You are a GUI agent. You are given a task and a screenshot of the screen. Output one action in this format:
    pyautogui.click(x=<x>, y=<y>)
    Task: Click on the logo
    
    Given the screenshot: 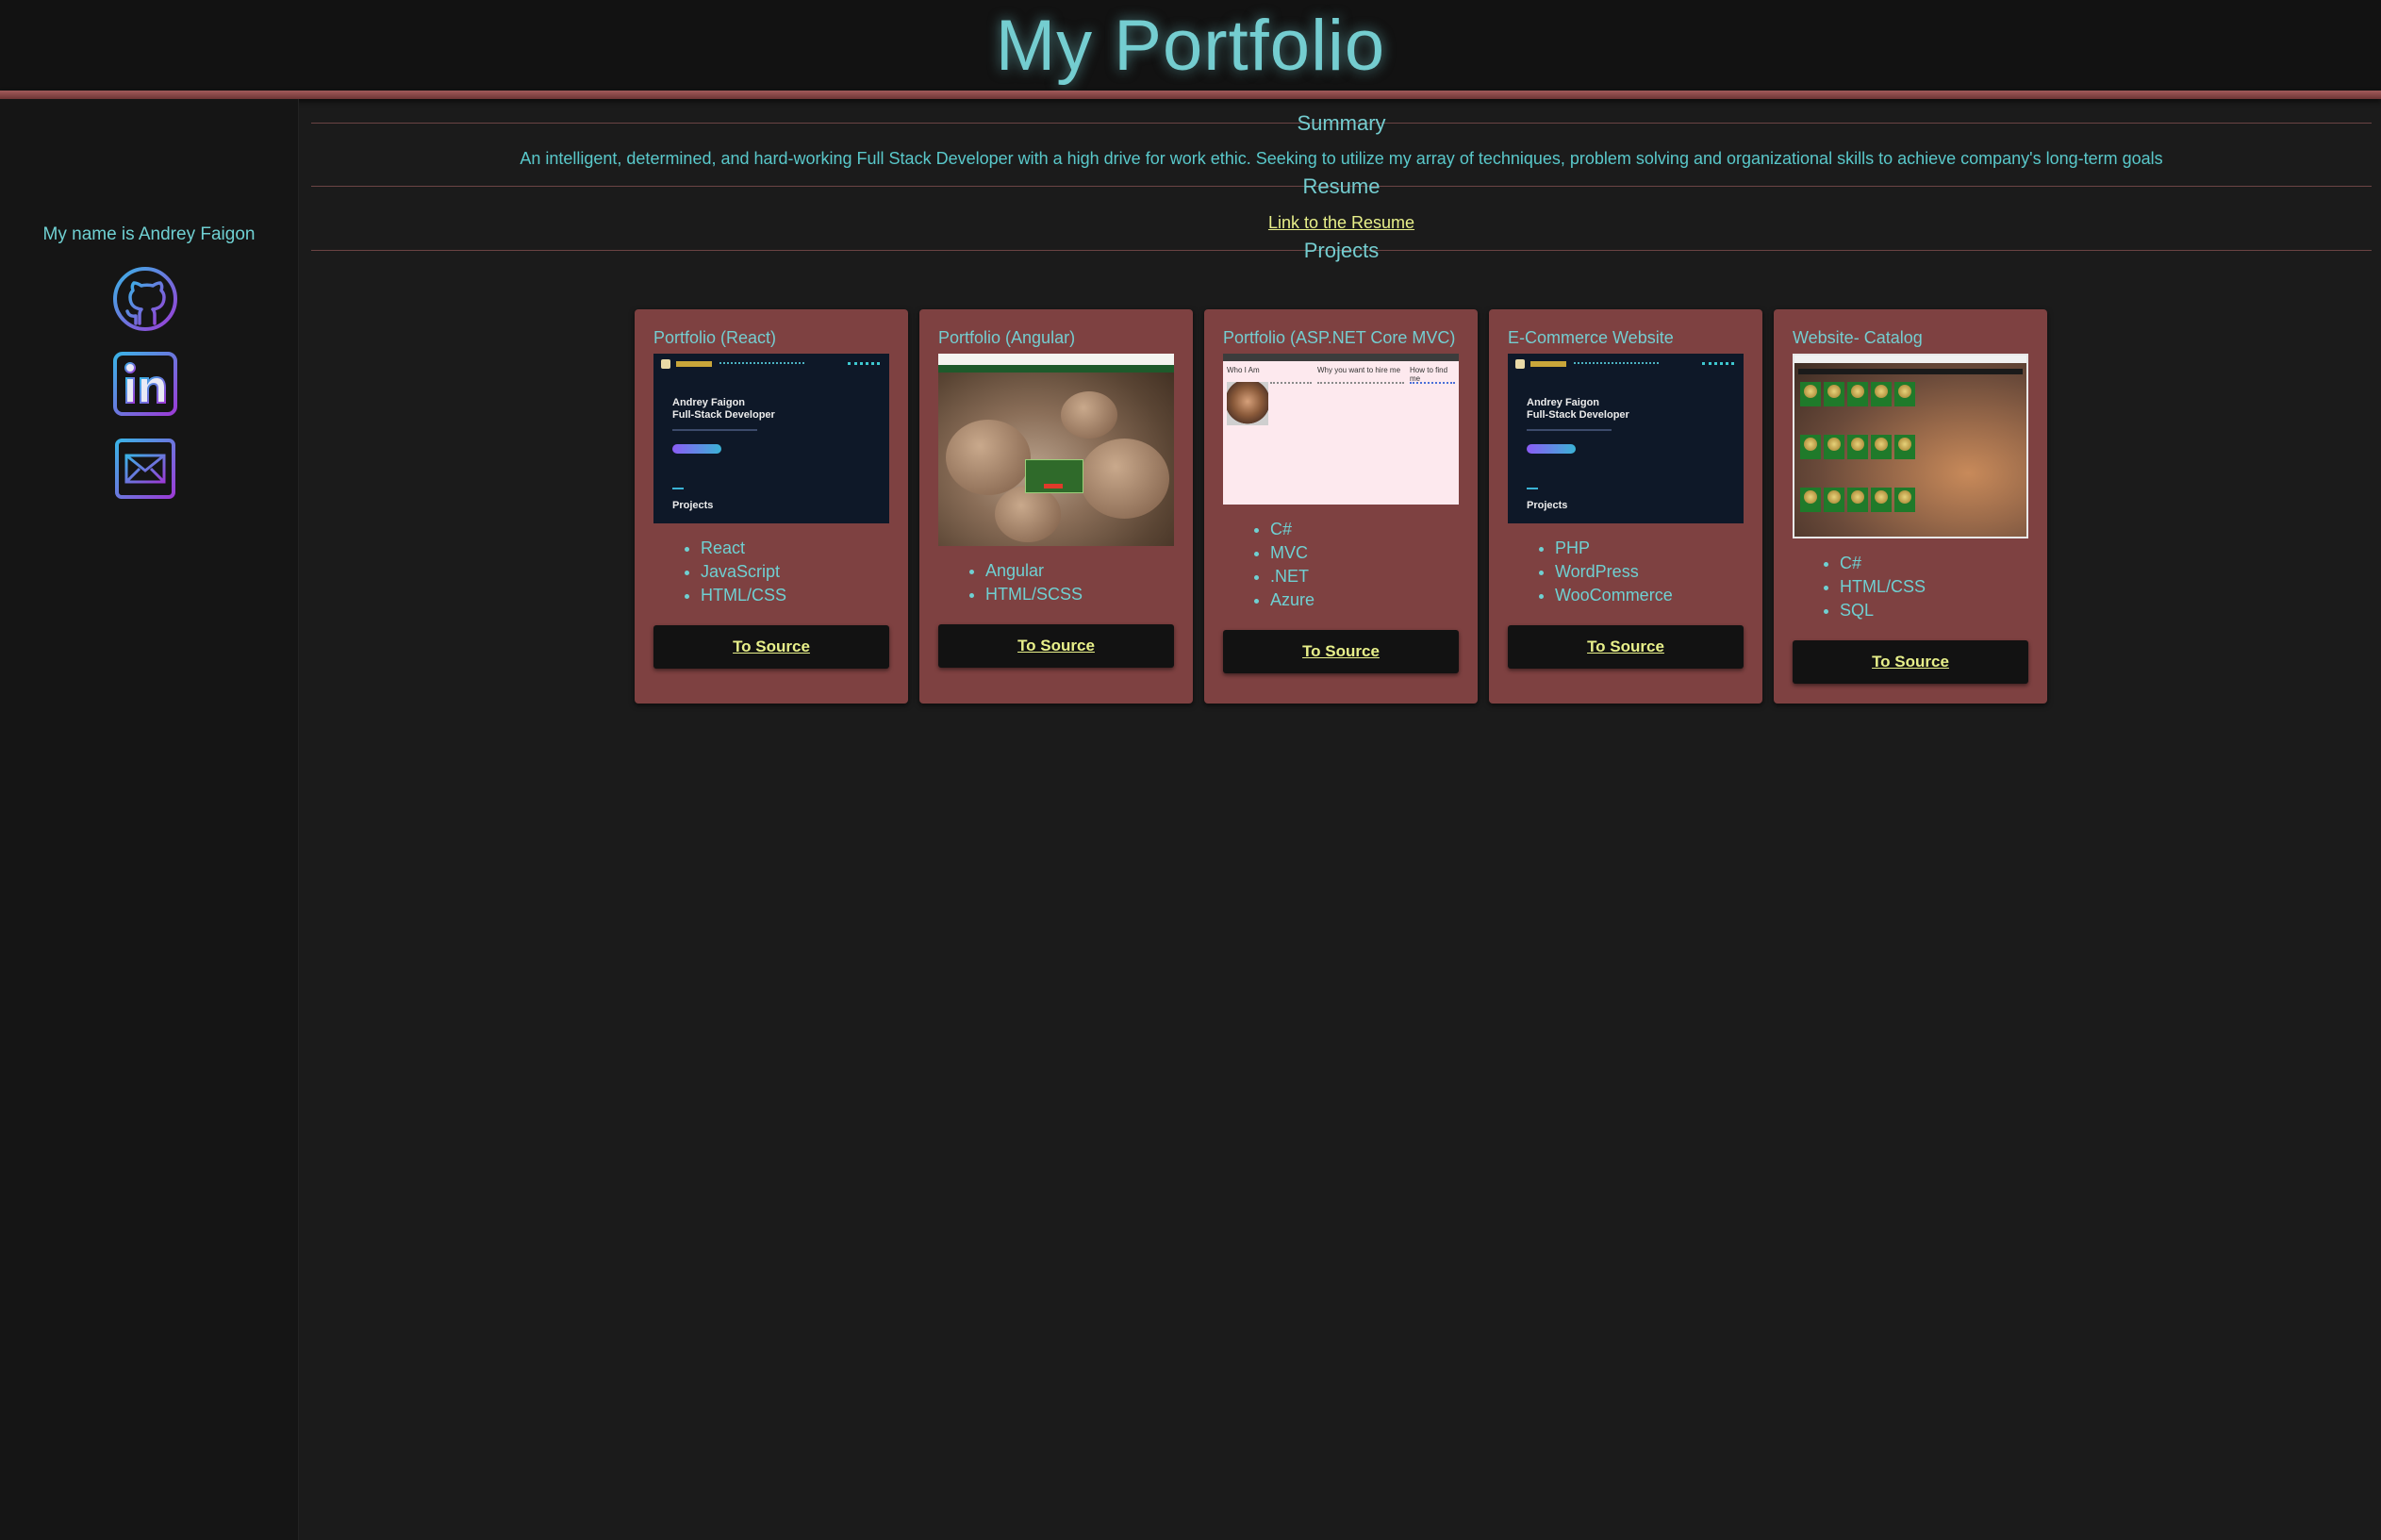 What is the action you would take?
    pyautogui.click(x=665, y=364)
    